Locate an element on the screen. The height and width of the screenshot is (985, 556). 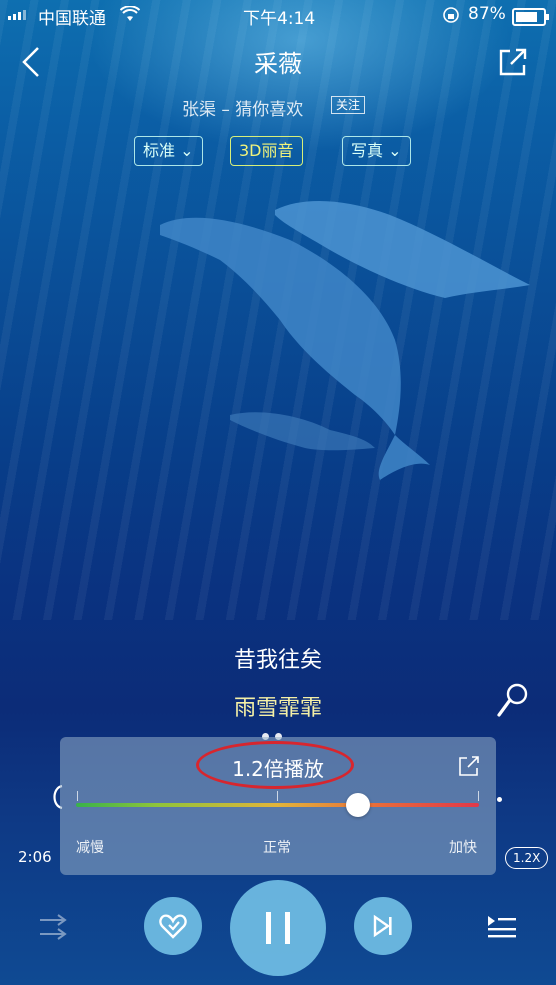
battery-percent: 87% is located at coordinates (487, 14).